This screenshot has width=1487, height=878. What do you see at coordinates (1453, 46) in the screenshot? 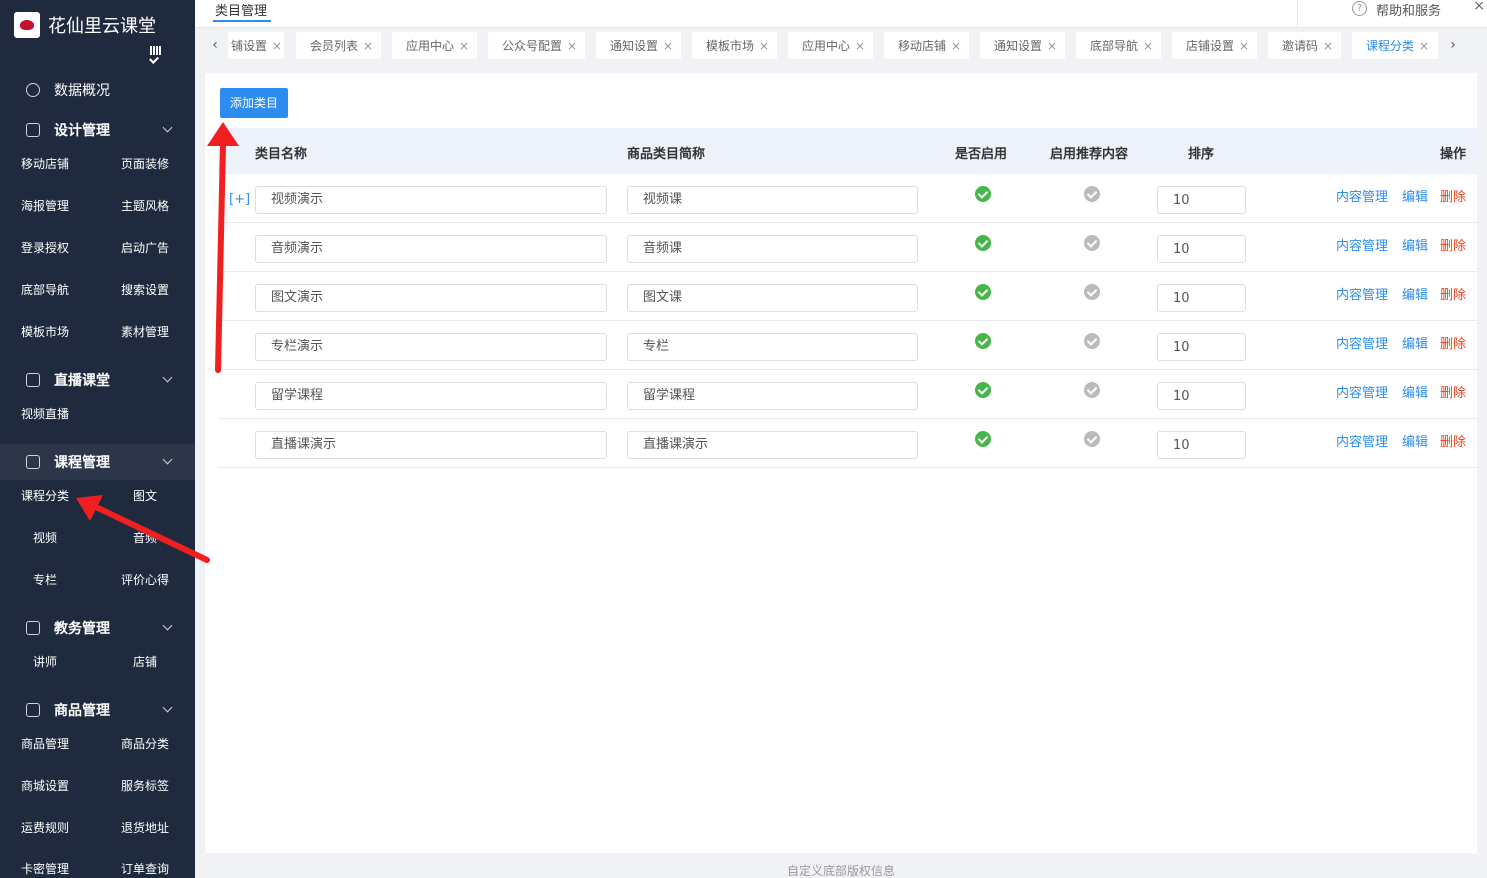
I see `tab-scroll-right-icon: ›` at bounding box center [1453, 46].